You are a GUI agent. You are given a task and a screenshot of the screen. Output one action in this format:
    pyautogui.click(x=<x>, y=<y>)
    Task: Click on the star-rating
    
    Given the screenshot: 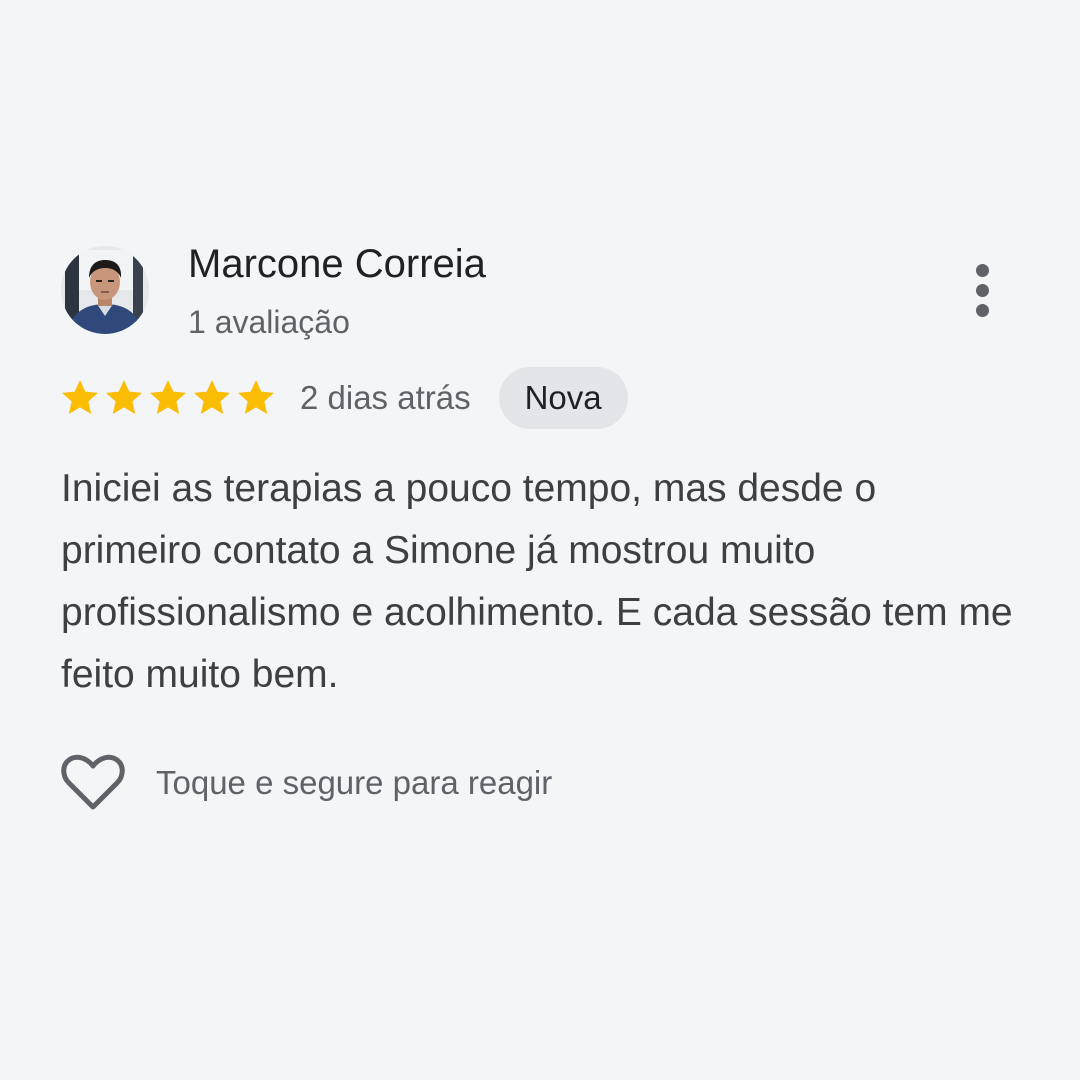 What is the action you would take?
    pyautogui.click(x=170, y=398)
    